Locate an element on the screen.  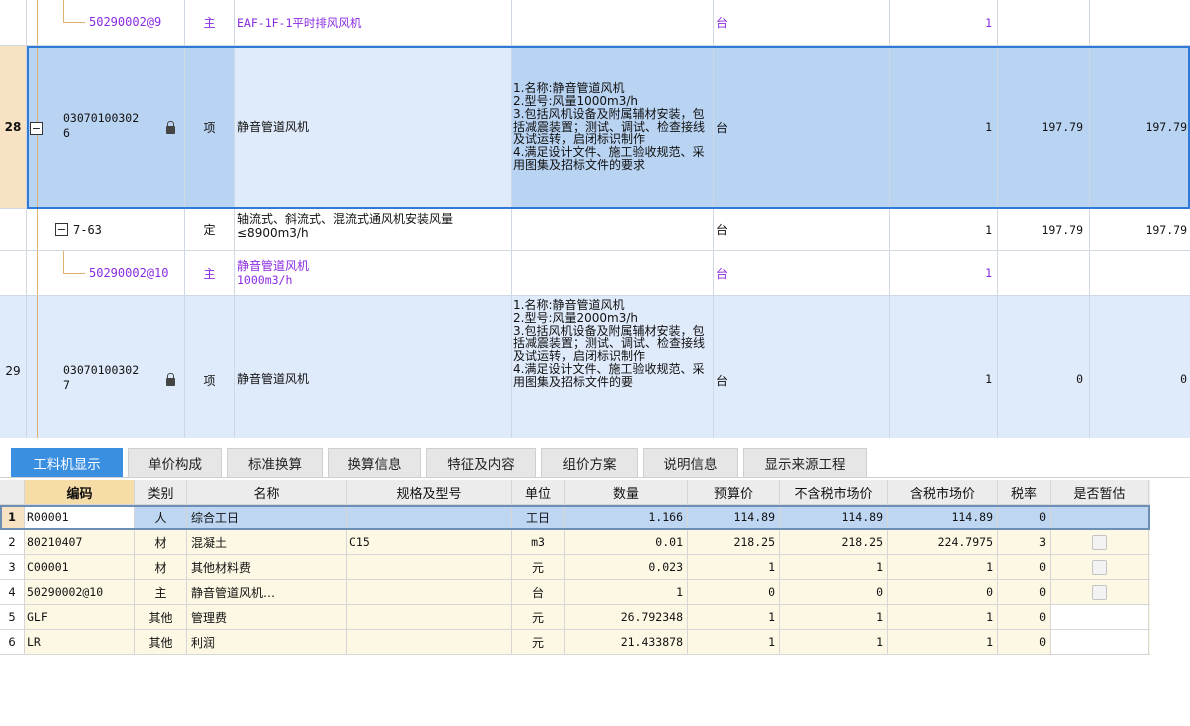
name-cell: EAF-1F-1平时排风风机 is located at coordinates (373, 22).